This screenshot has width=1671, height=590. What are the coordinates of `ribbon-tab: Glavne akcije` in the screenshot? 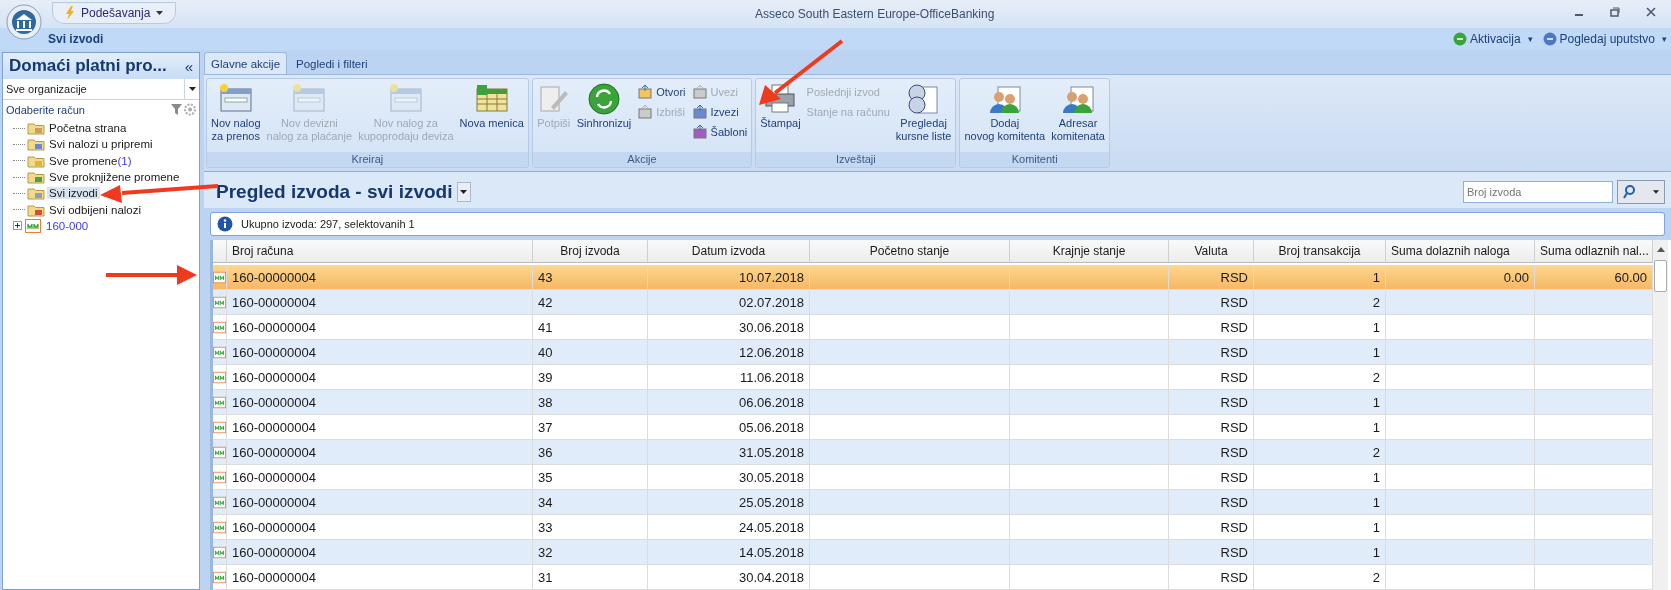 It's located at (246, 63).